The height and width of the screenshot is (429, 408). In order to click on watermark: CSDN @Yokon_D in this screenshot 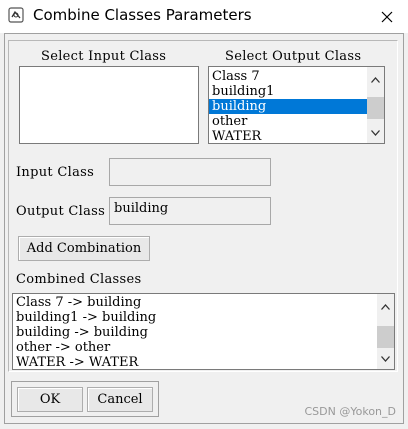, I will do `click(350, 411)`.